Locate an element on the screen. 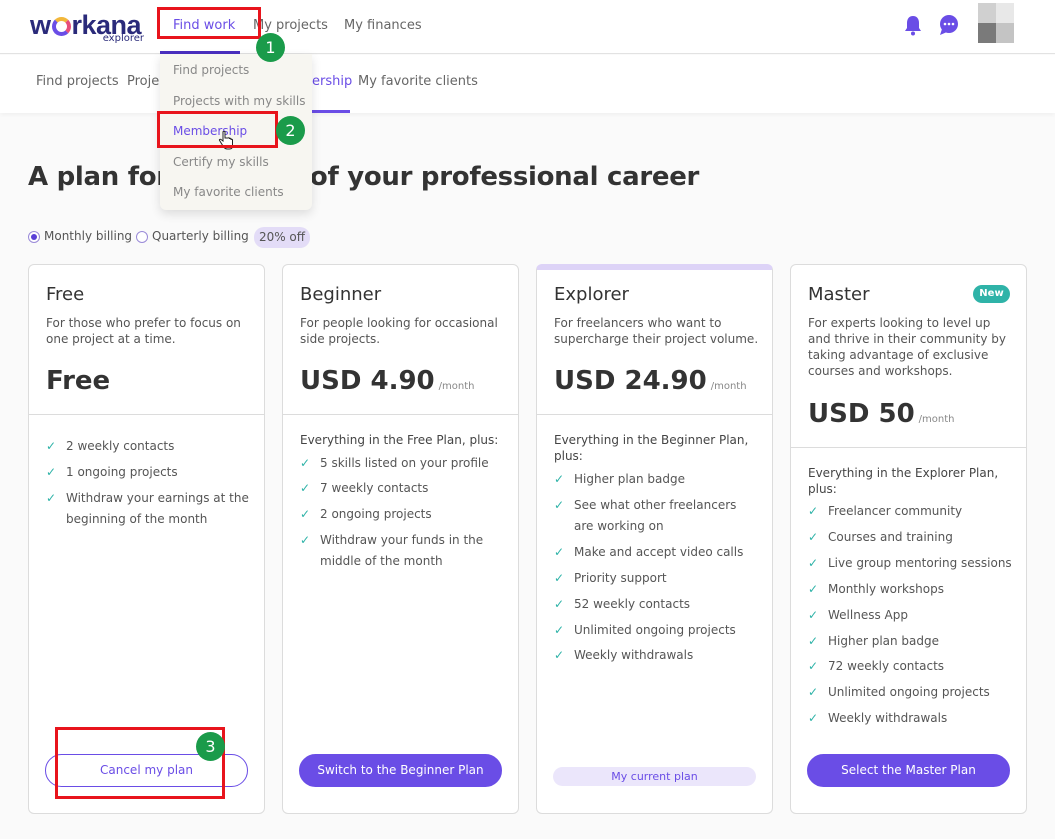  plan-name: Free is located at coordinates (65, 294).